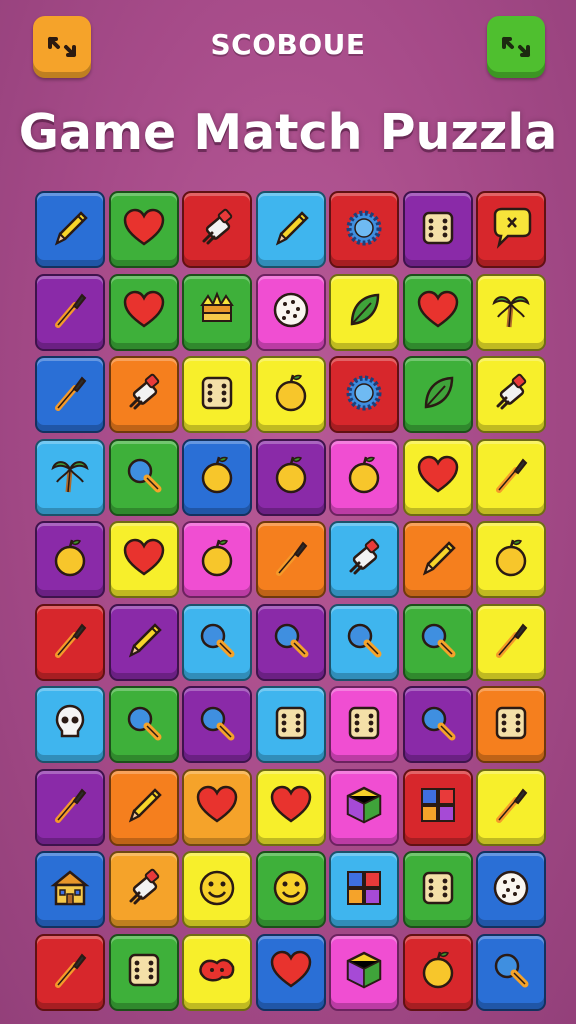 This screenshot has width=576, height=1024. What do you see at coordinates (143, 807) in the screenshot?
I see `tile-r8-c2` at bounding box center [143, 807].